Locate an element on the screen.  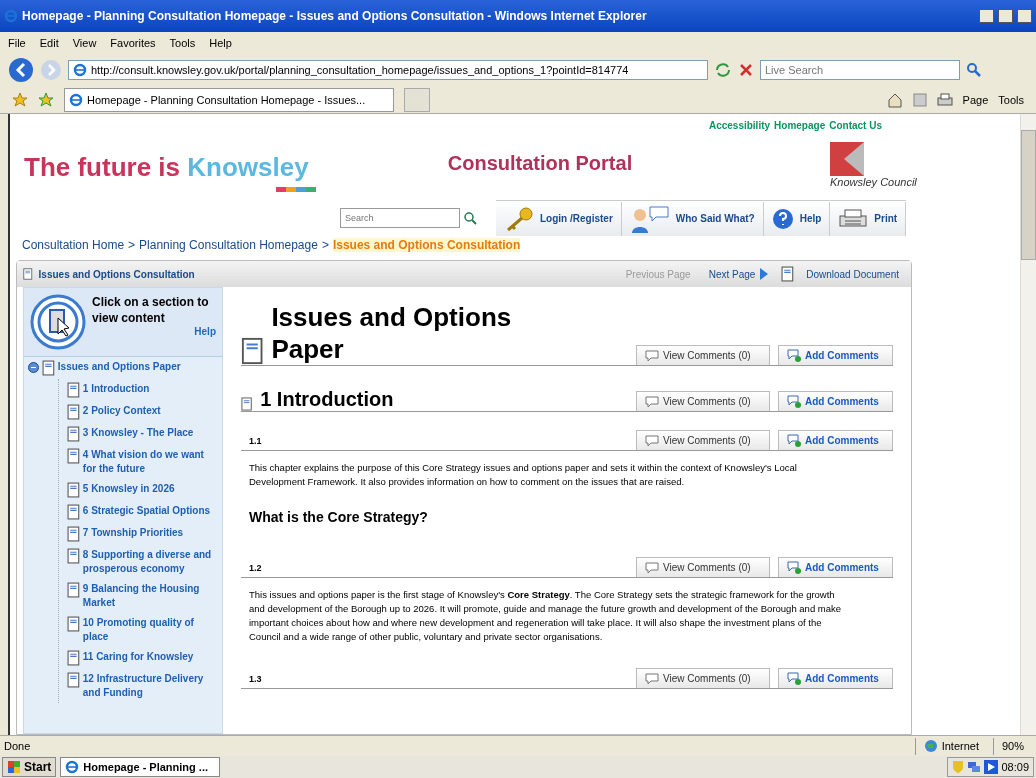
tree-item: 7 Township Priorities is located at coordinates (133, 533).